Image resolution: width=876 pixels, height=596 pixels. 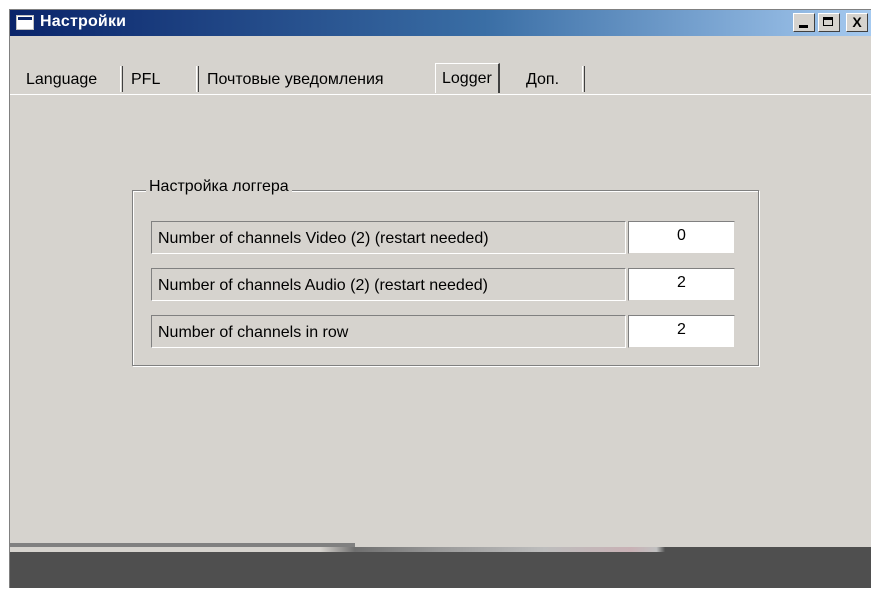 I want to click on maximize-icon, so click(x=828, y=21).